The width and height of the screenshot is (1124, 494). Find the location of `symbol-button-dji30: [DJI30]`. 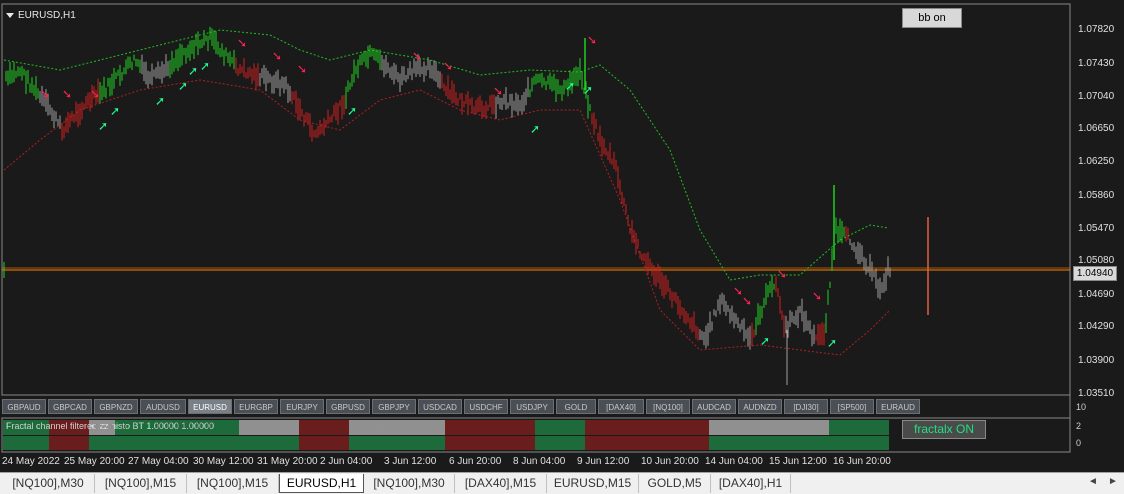

symbol-button-dji30: [DJI30] is located at coordinates (806, 406).